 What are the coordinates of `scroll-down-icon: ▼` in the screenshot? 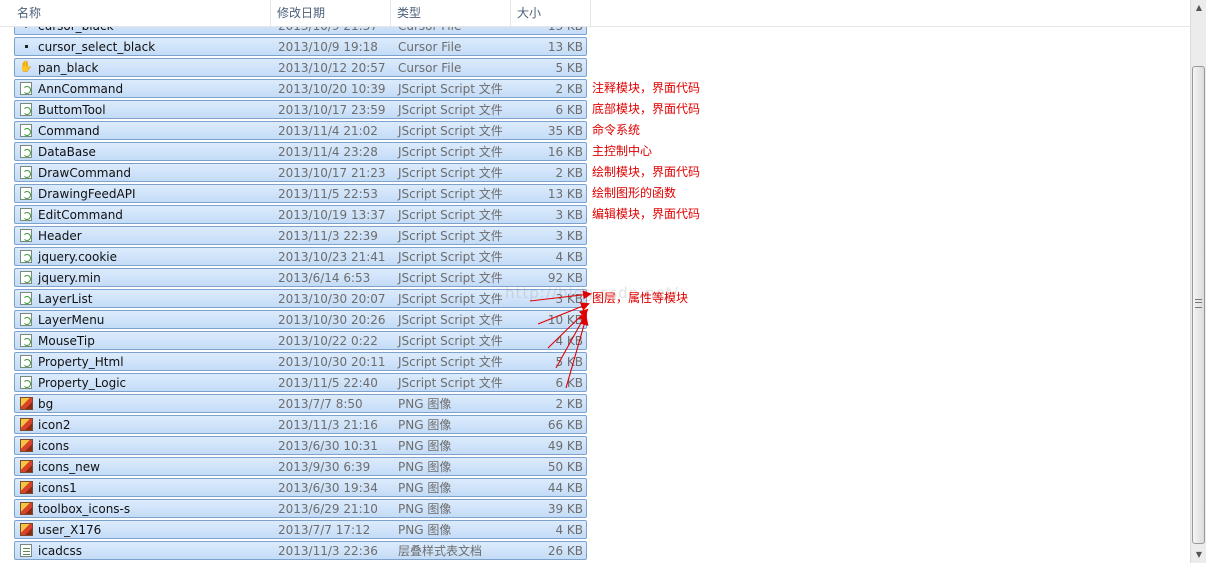 It's located at (1199, 555).